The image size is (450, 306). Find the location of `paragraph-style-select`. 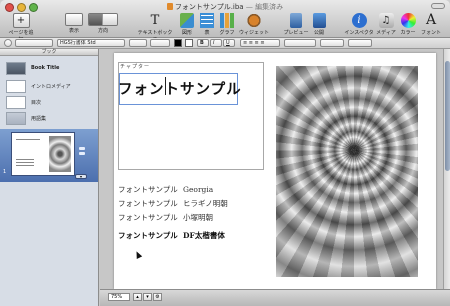

paragraph-style-select is located at coordinates (34, 43).